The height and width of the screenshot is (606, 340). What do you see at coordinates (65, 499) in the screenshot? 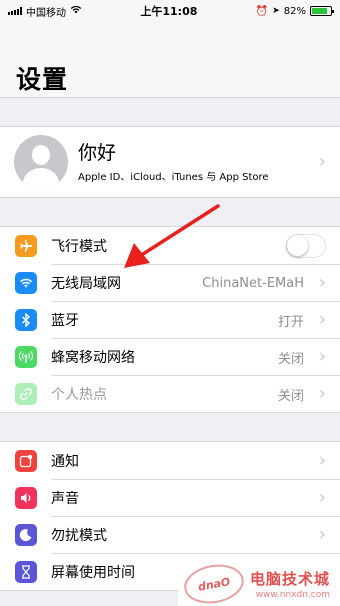
I see `row-label: 声音` at bounding box center [65, 499].